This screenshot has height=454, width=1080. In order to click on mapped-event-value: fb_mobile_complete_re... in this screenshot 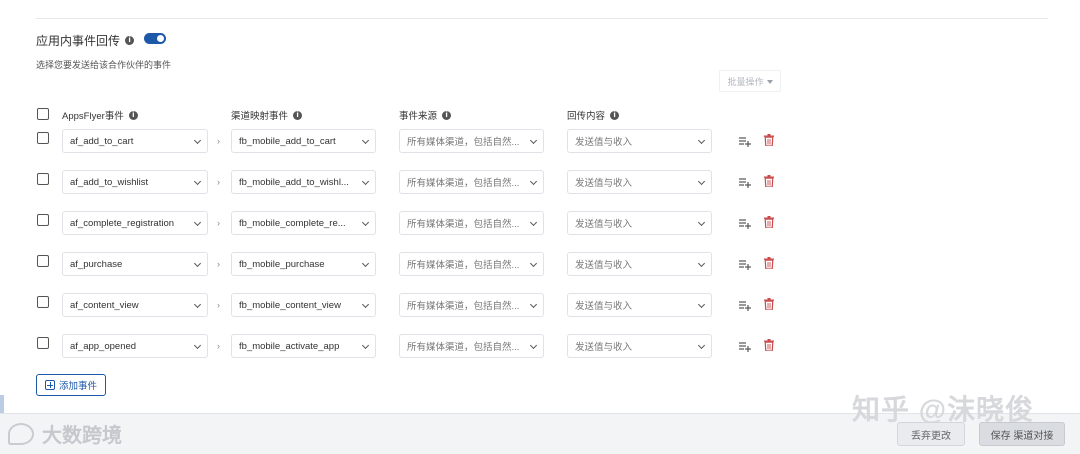, I will do `click(292, 223)`.